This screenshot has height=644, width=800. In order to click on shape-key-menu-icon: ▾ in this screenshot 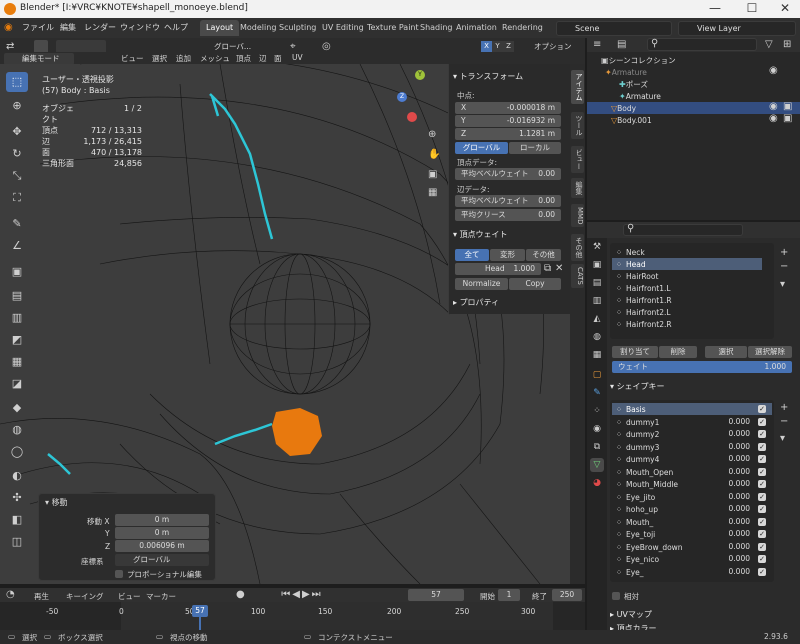, I will do `click(782, 439)`.